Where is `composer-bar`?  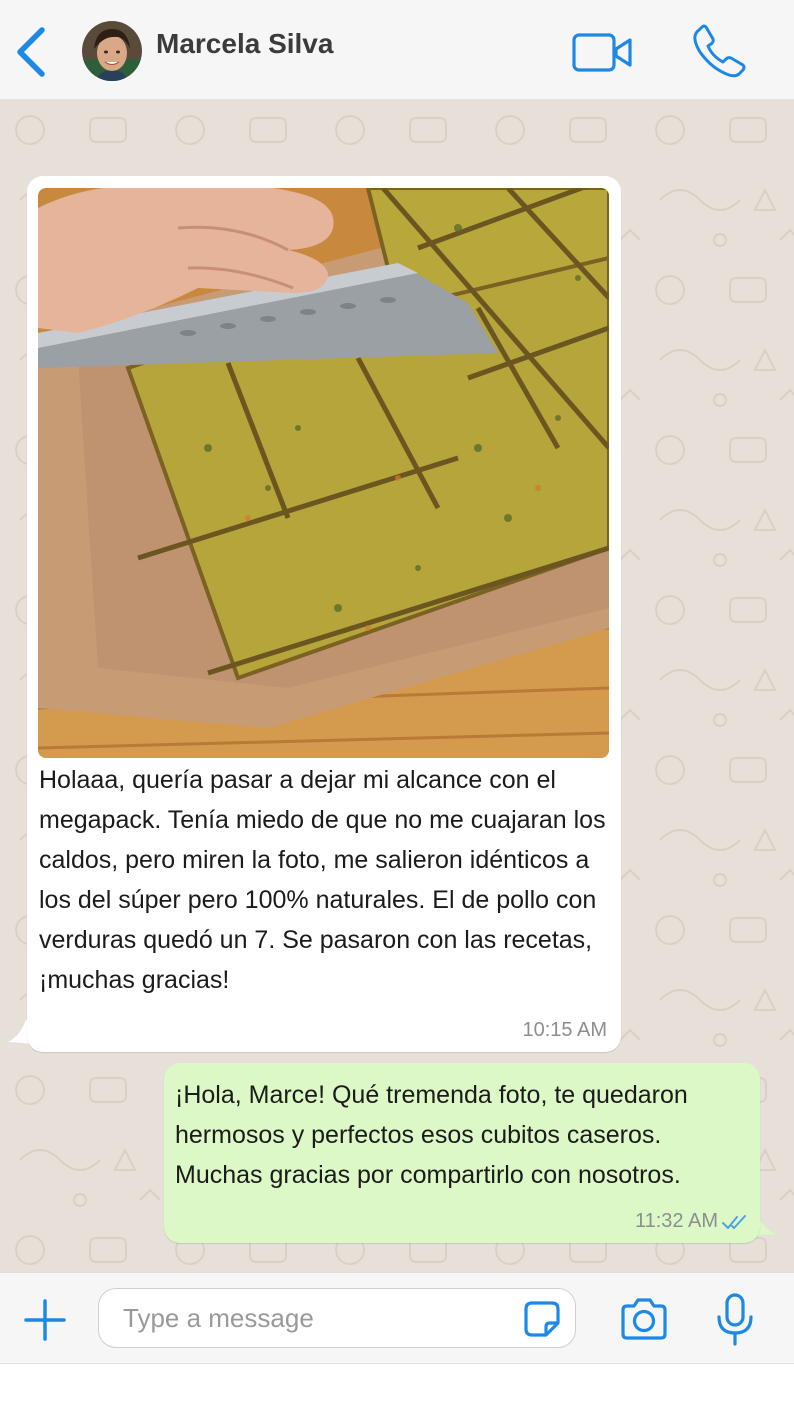
composer-bar is located at coordinates (397, 1318).